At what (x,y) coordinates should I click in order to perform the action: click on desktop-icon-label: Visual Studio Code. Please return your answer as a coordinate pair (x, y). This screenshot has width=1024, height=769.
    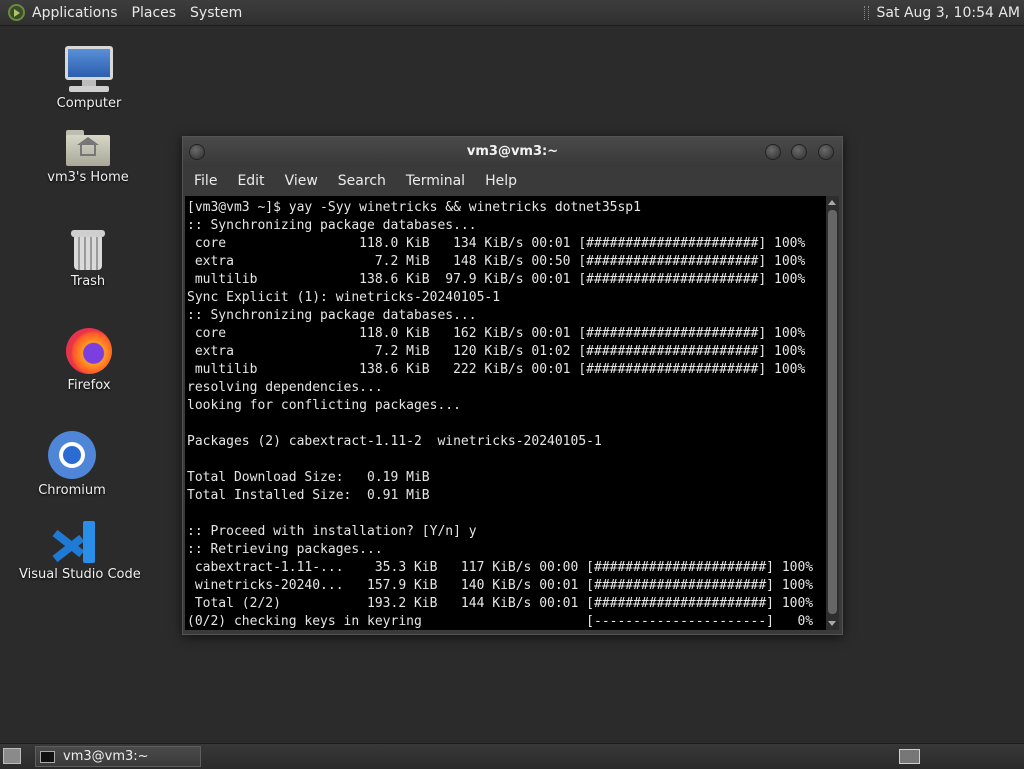
    Looking at the image, I should click on (80, 574).